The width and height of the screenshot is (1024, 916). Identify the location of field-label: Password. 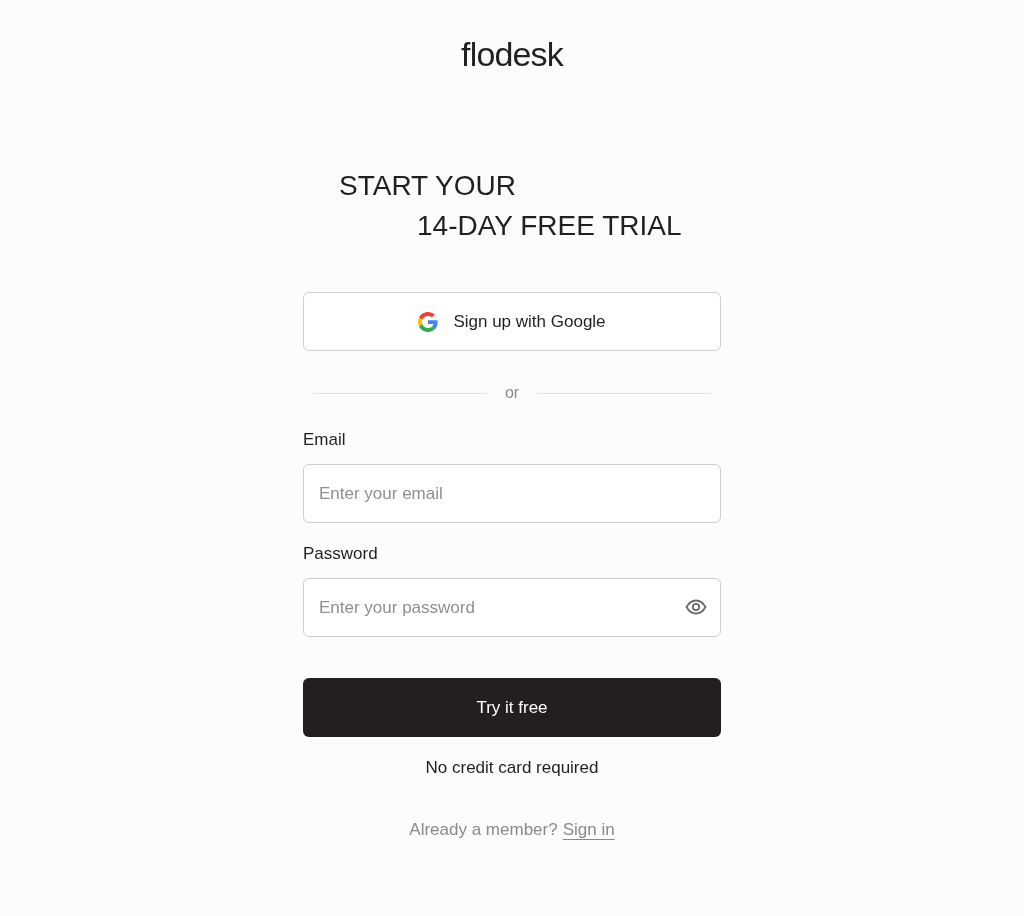
(341, 554).